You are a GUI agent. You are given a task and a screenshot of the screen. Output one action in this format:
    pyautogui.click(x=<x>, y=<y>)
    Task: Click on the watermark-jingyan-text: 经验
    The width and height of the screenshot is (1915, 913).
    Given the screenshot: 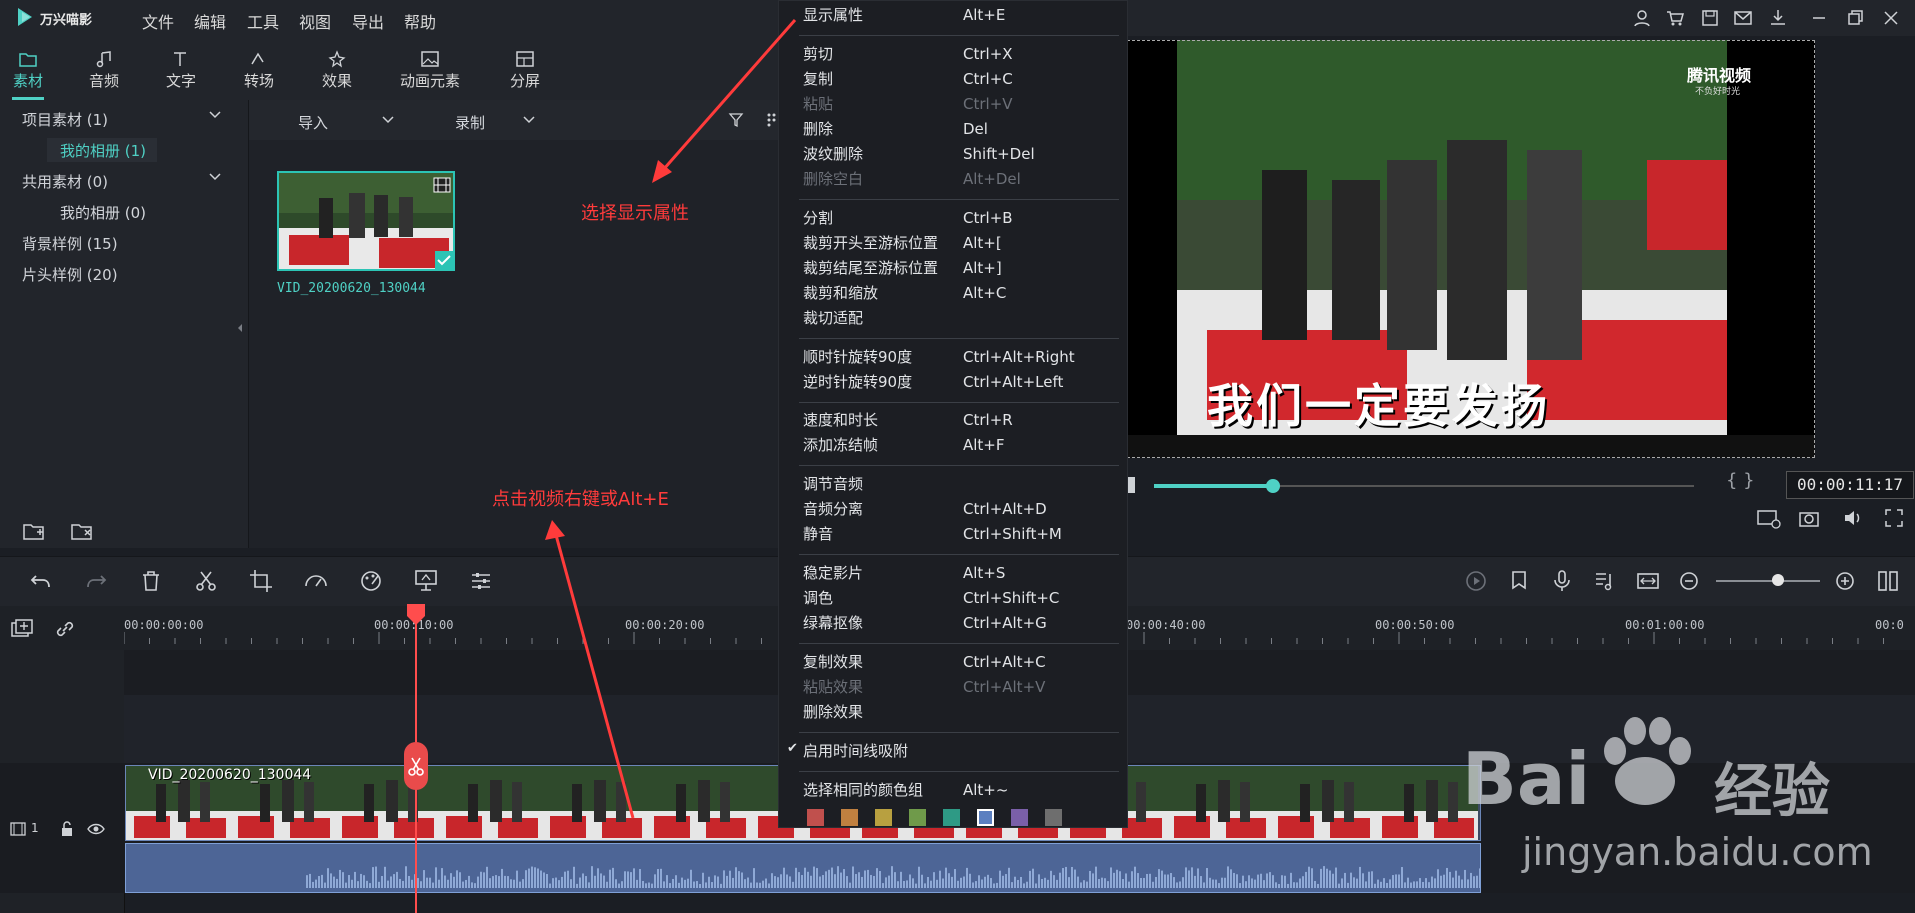 What is the action you would take?
    pyautogui.click(x=1772, y=791)
    